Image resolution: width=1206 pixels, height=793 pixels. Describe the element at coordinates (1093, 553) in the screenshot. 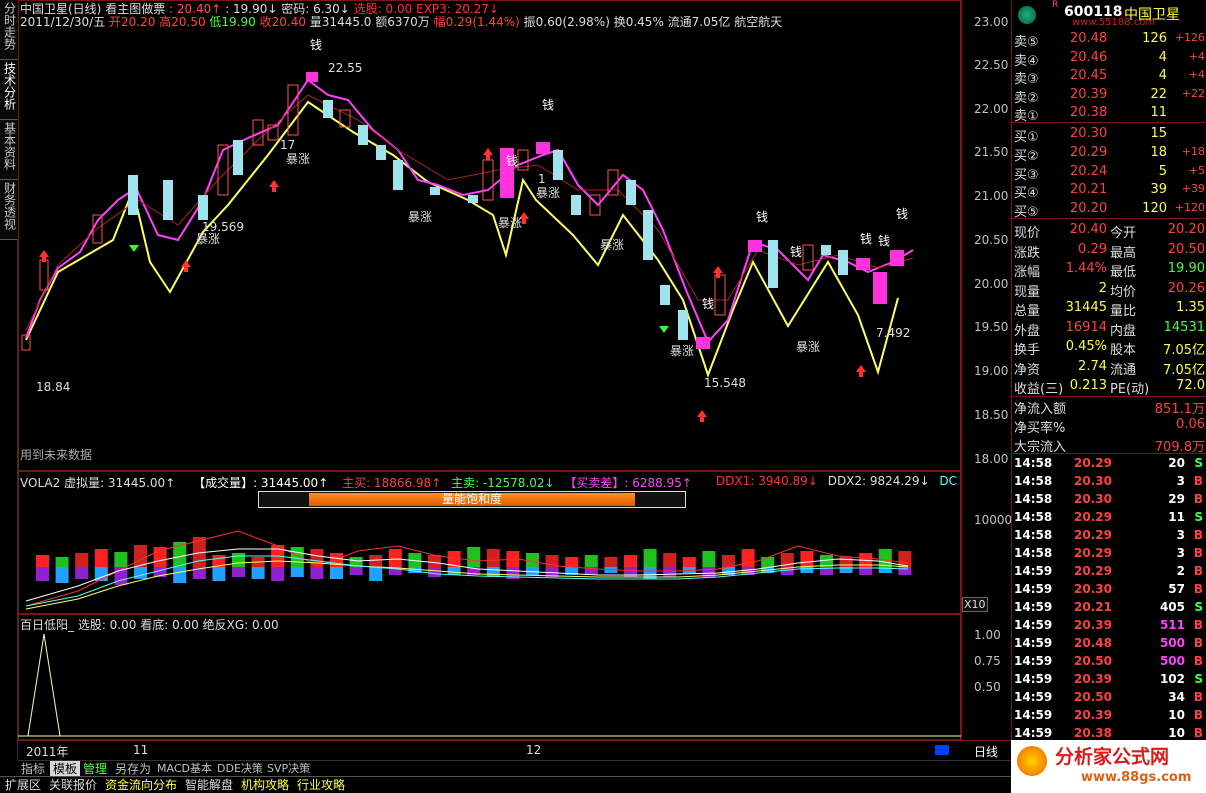

I see `tick-price: 20.29` at that location.